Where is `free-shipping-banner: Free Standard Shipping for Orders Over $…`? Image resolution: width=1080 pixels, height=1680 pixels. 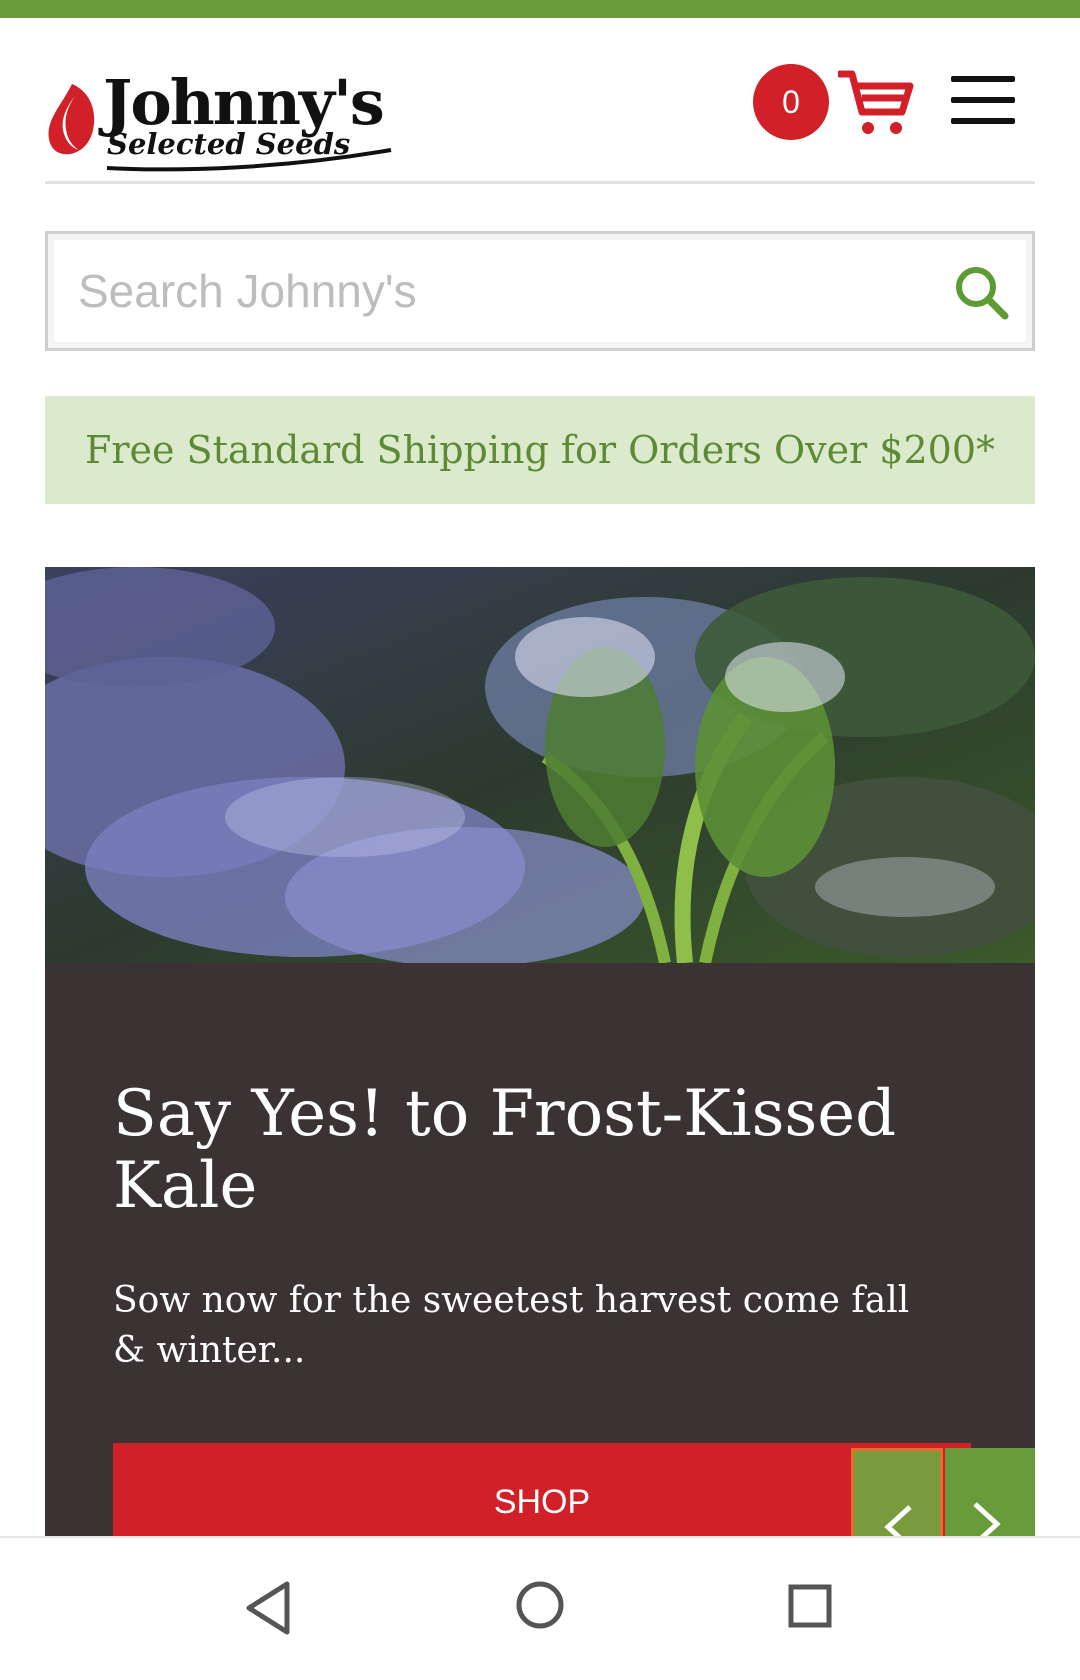
free-shipping-banner: Free Standard Shipping for Orders Over $… is located at coordinates (540, 450).